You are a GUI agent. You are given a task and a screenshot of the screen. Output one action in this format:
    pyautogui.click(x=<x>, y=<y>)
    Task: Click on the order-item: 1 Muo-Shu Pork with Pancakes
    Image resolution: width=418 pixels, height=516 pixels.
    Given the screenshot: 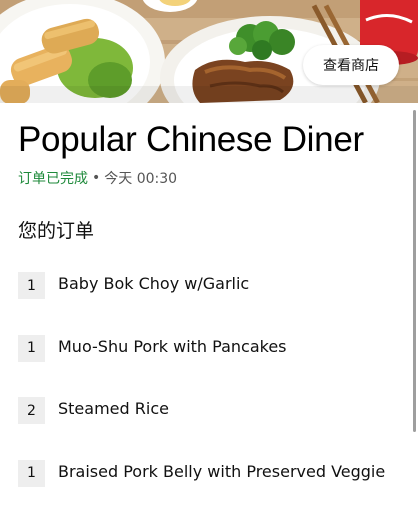 What is the action you would take?
    pyautogui.click(x=215, y=360)
    